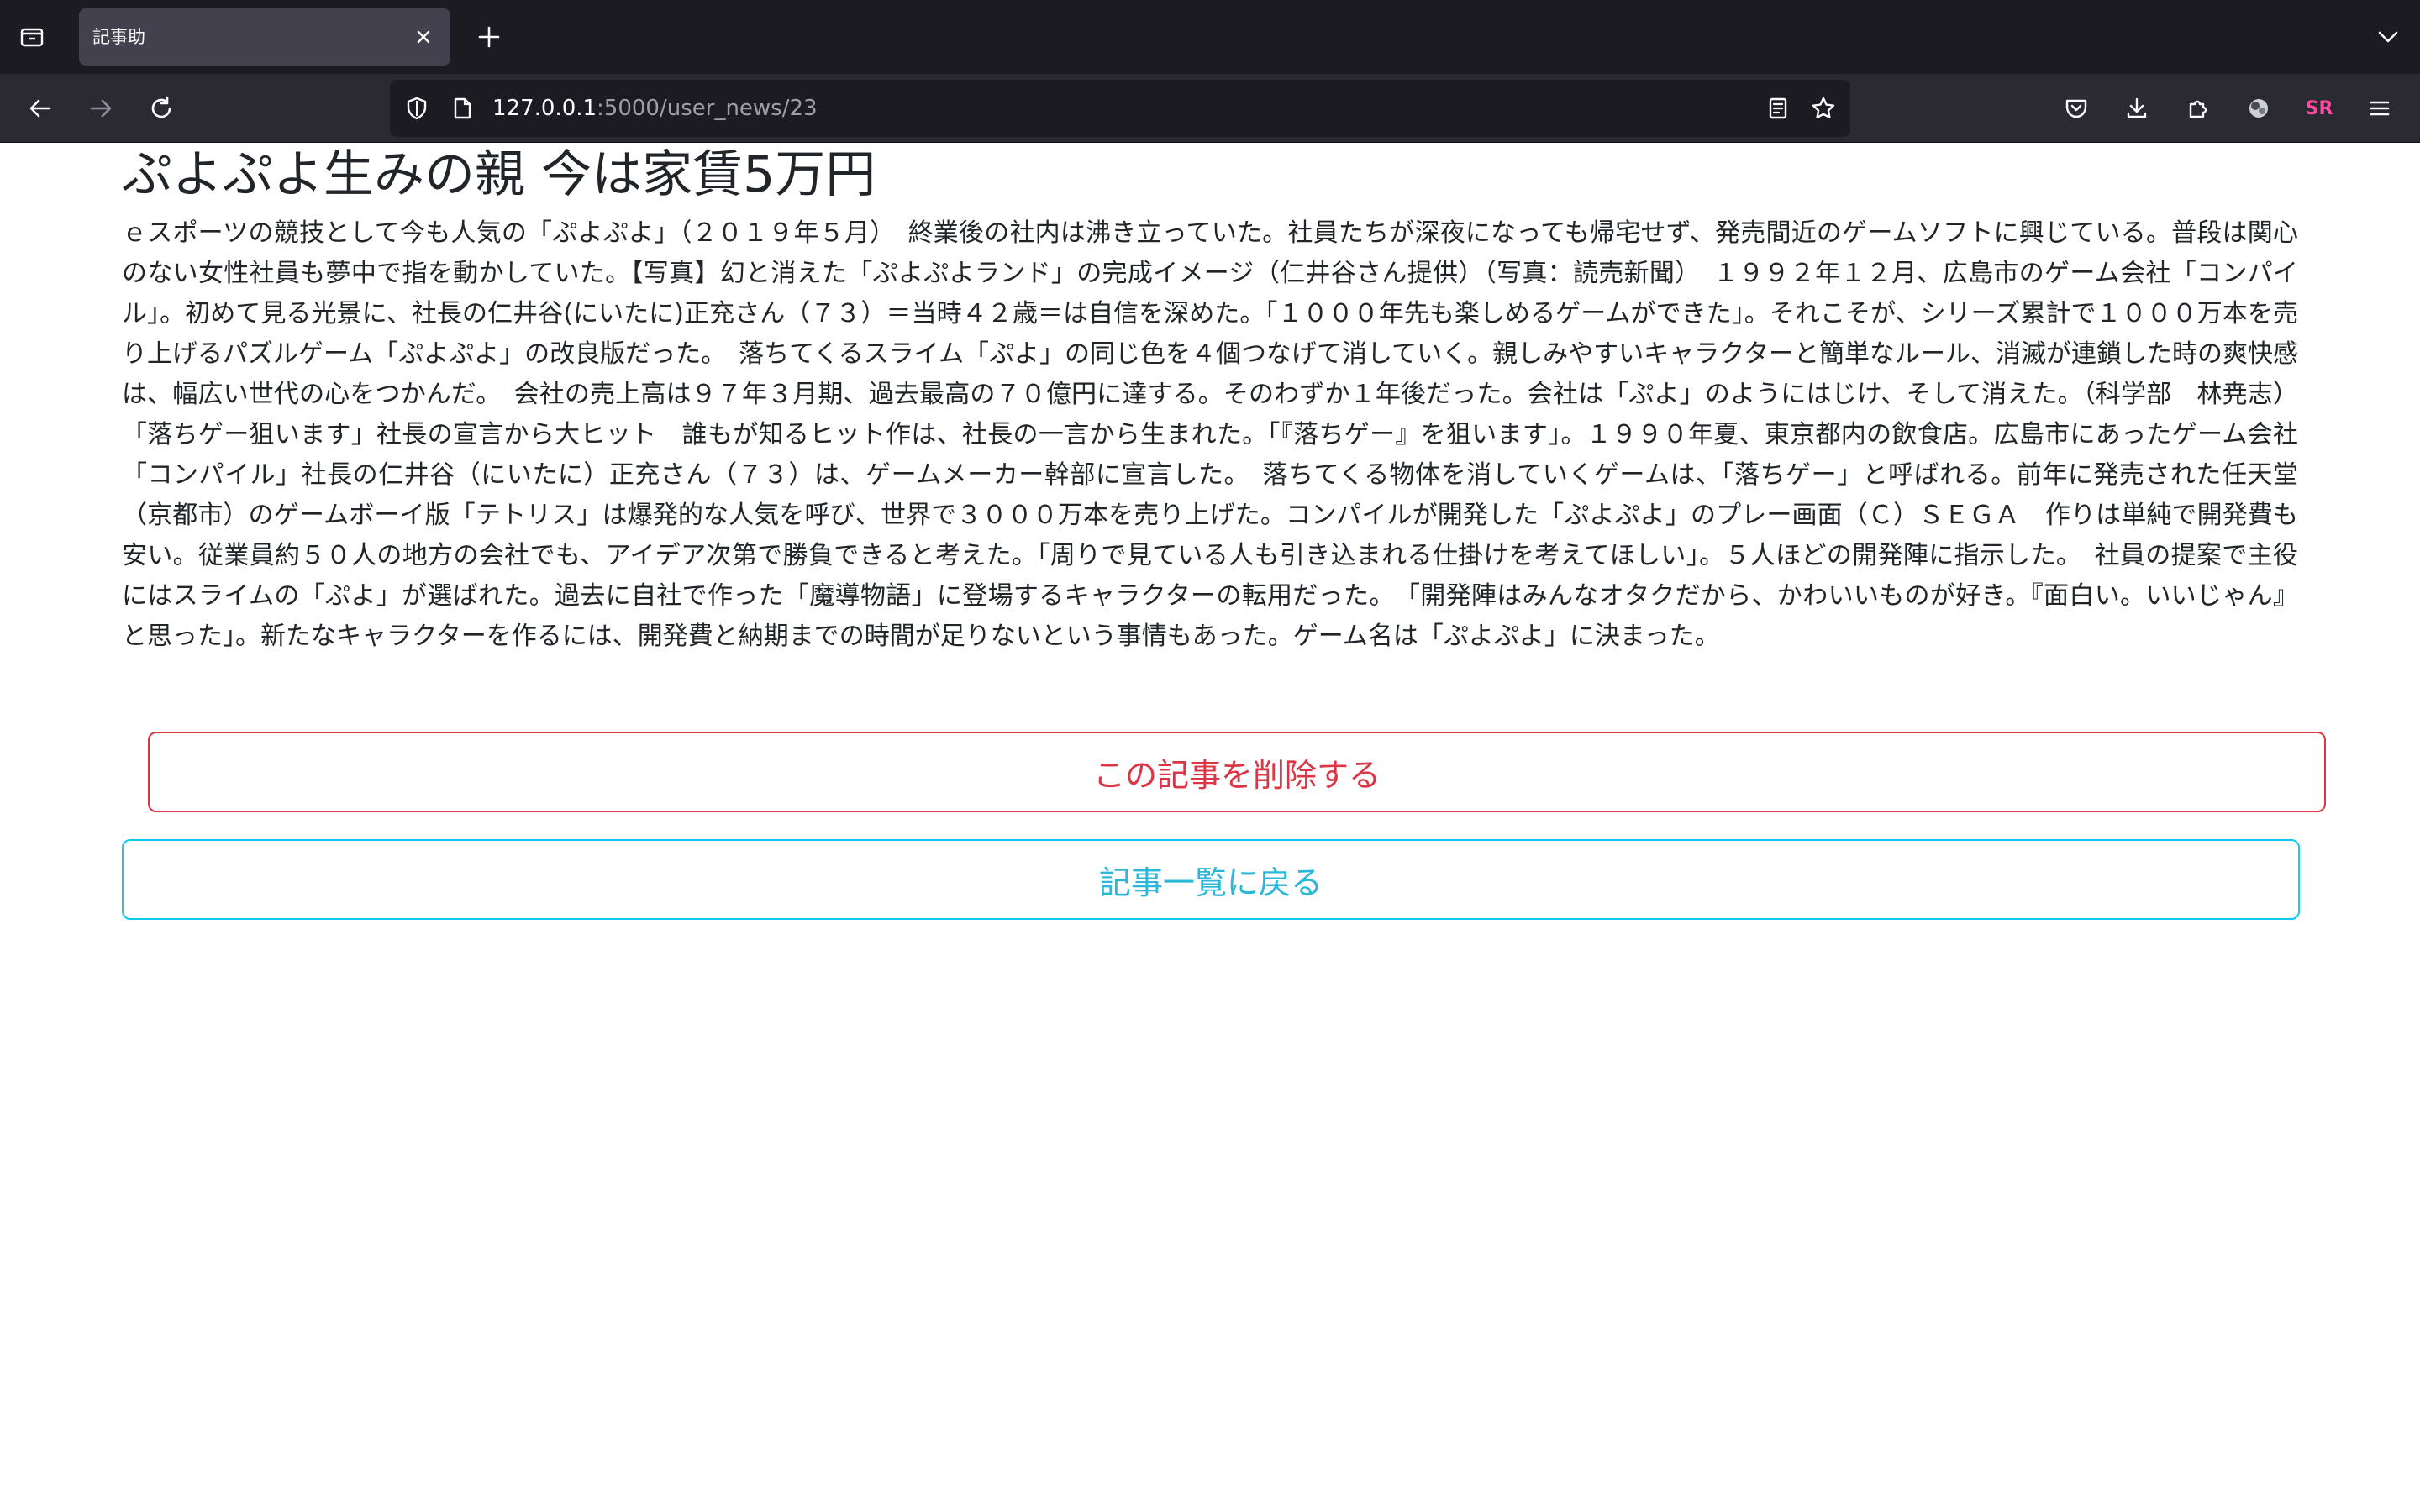 The width and height of the screenshot is (2420, 1512). What do you see at coordinates (490, 36) in the screenshot?
I see `new-tab-plus-icon` at bounding box center [490, 36].